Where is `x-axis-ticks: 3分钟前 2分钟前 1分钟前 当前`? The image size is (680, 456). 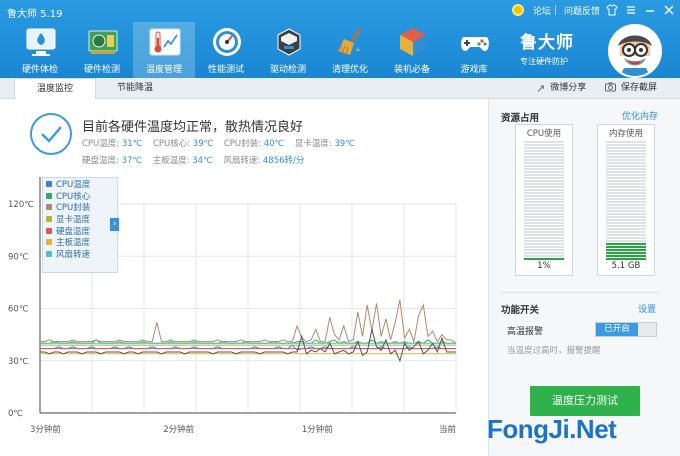
x-axis-ticks: 3分钟前 2分钟前 1分钟前 当前 is located at coordinates (243, 429).